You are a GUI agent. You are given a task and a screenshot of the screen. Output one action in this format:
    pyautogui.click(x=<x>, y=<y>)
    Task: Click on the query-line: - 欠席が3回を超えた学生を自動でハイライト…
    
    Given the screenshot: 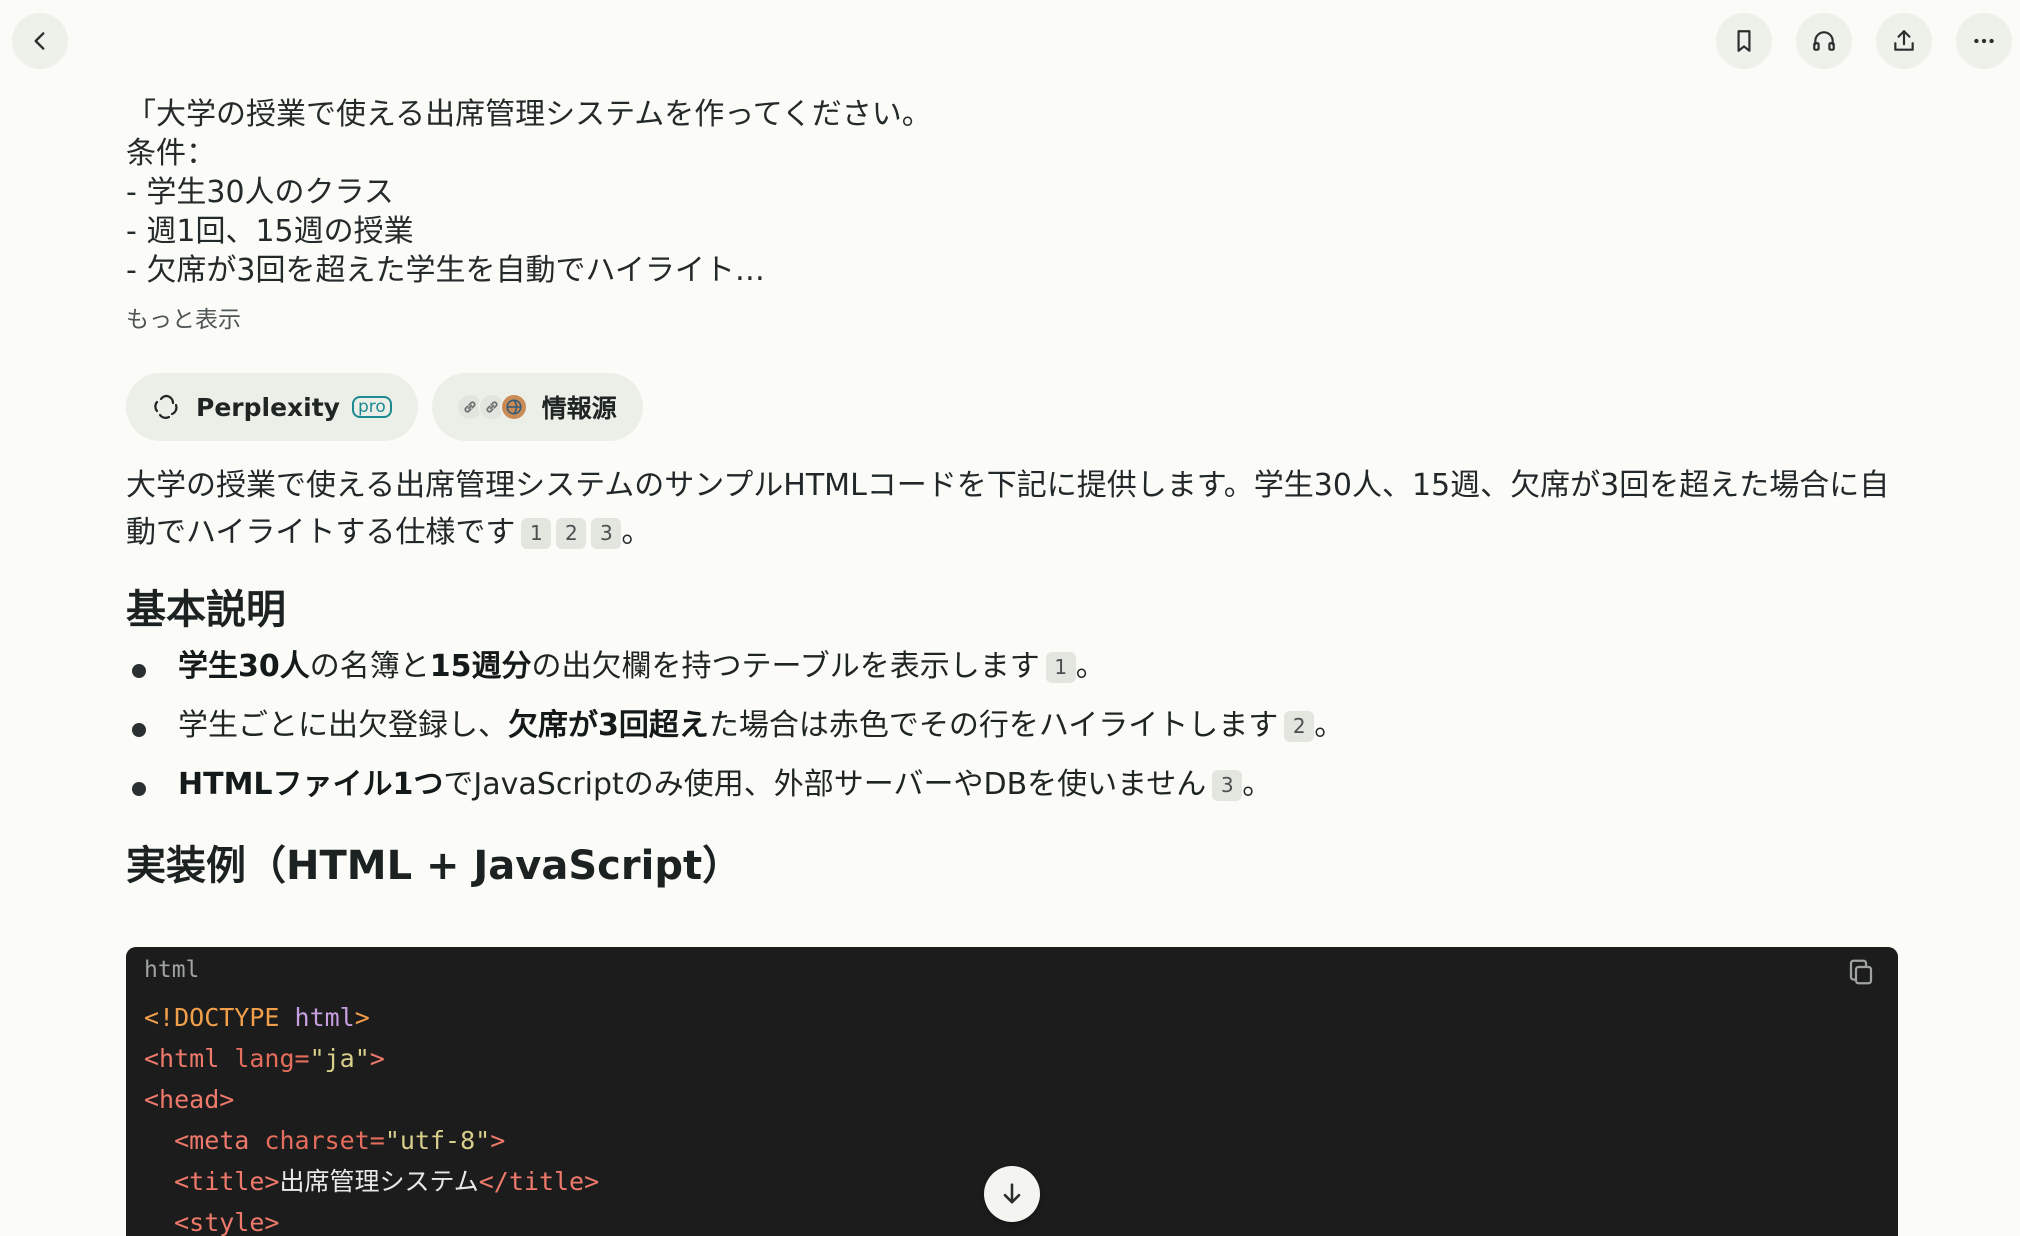 What is the action you would take?
    pyautogui.click(x=445, y=270)
    